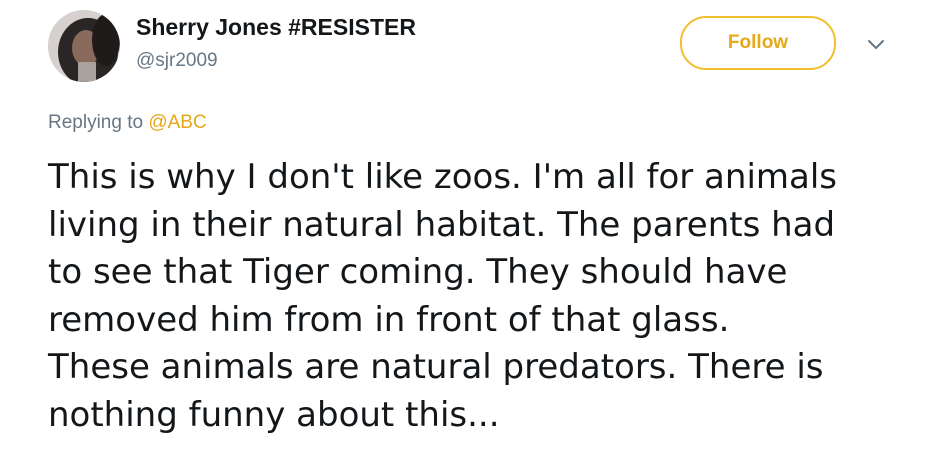 Image resolution: width=936 pixels, height=450 pixels. Describe the element at coordinates (389, 319) in the screenshot. I see `tweet-text-line: removed him from in front of that glass.` at that location.